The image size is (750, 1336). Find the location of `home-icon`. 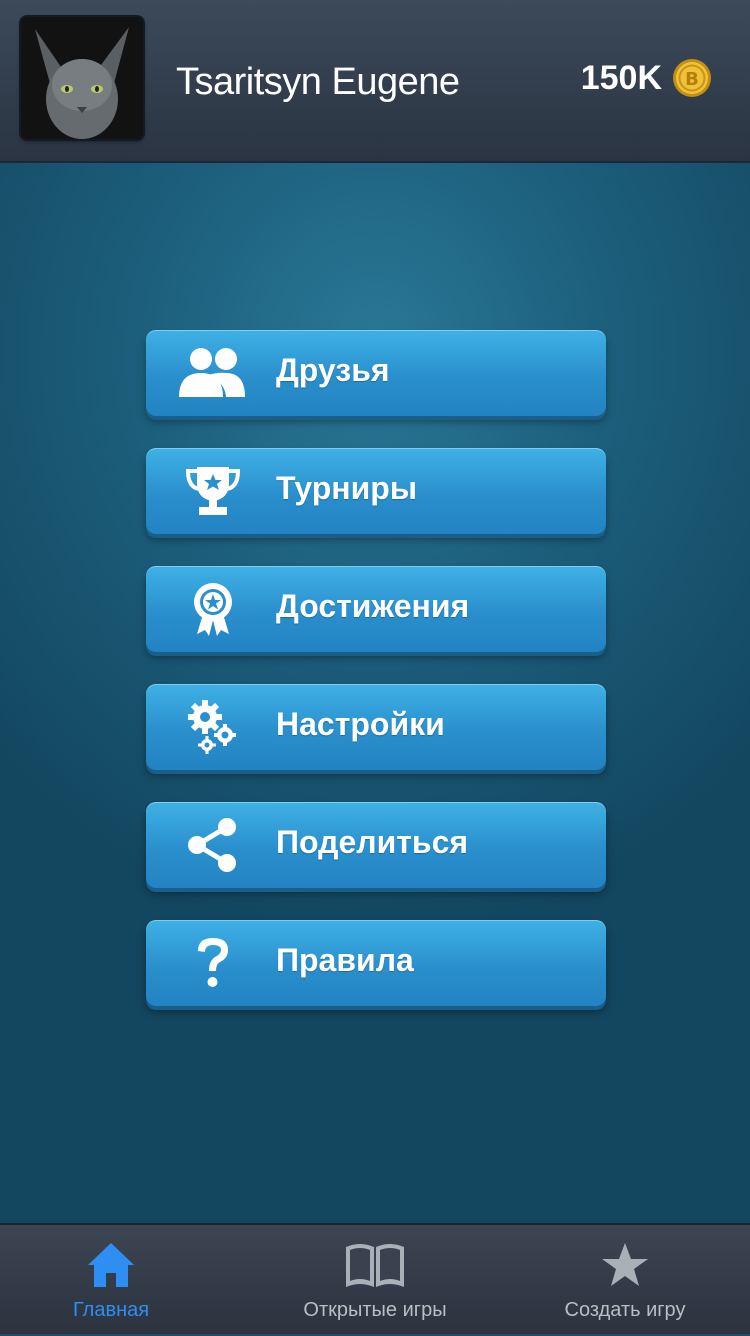

home-icon is located at coordinates (118, 1266).